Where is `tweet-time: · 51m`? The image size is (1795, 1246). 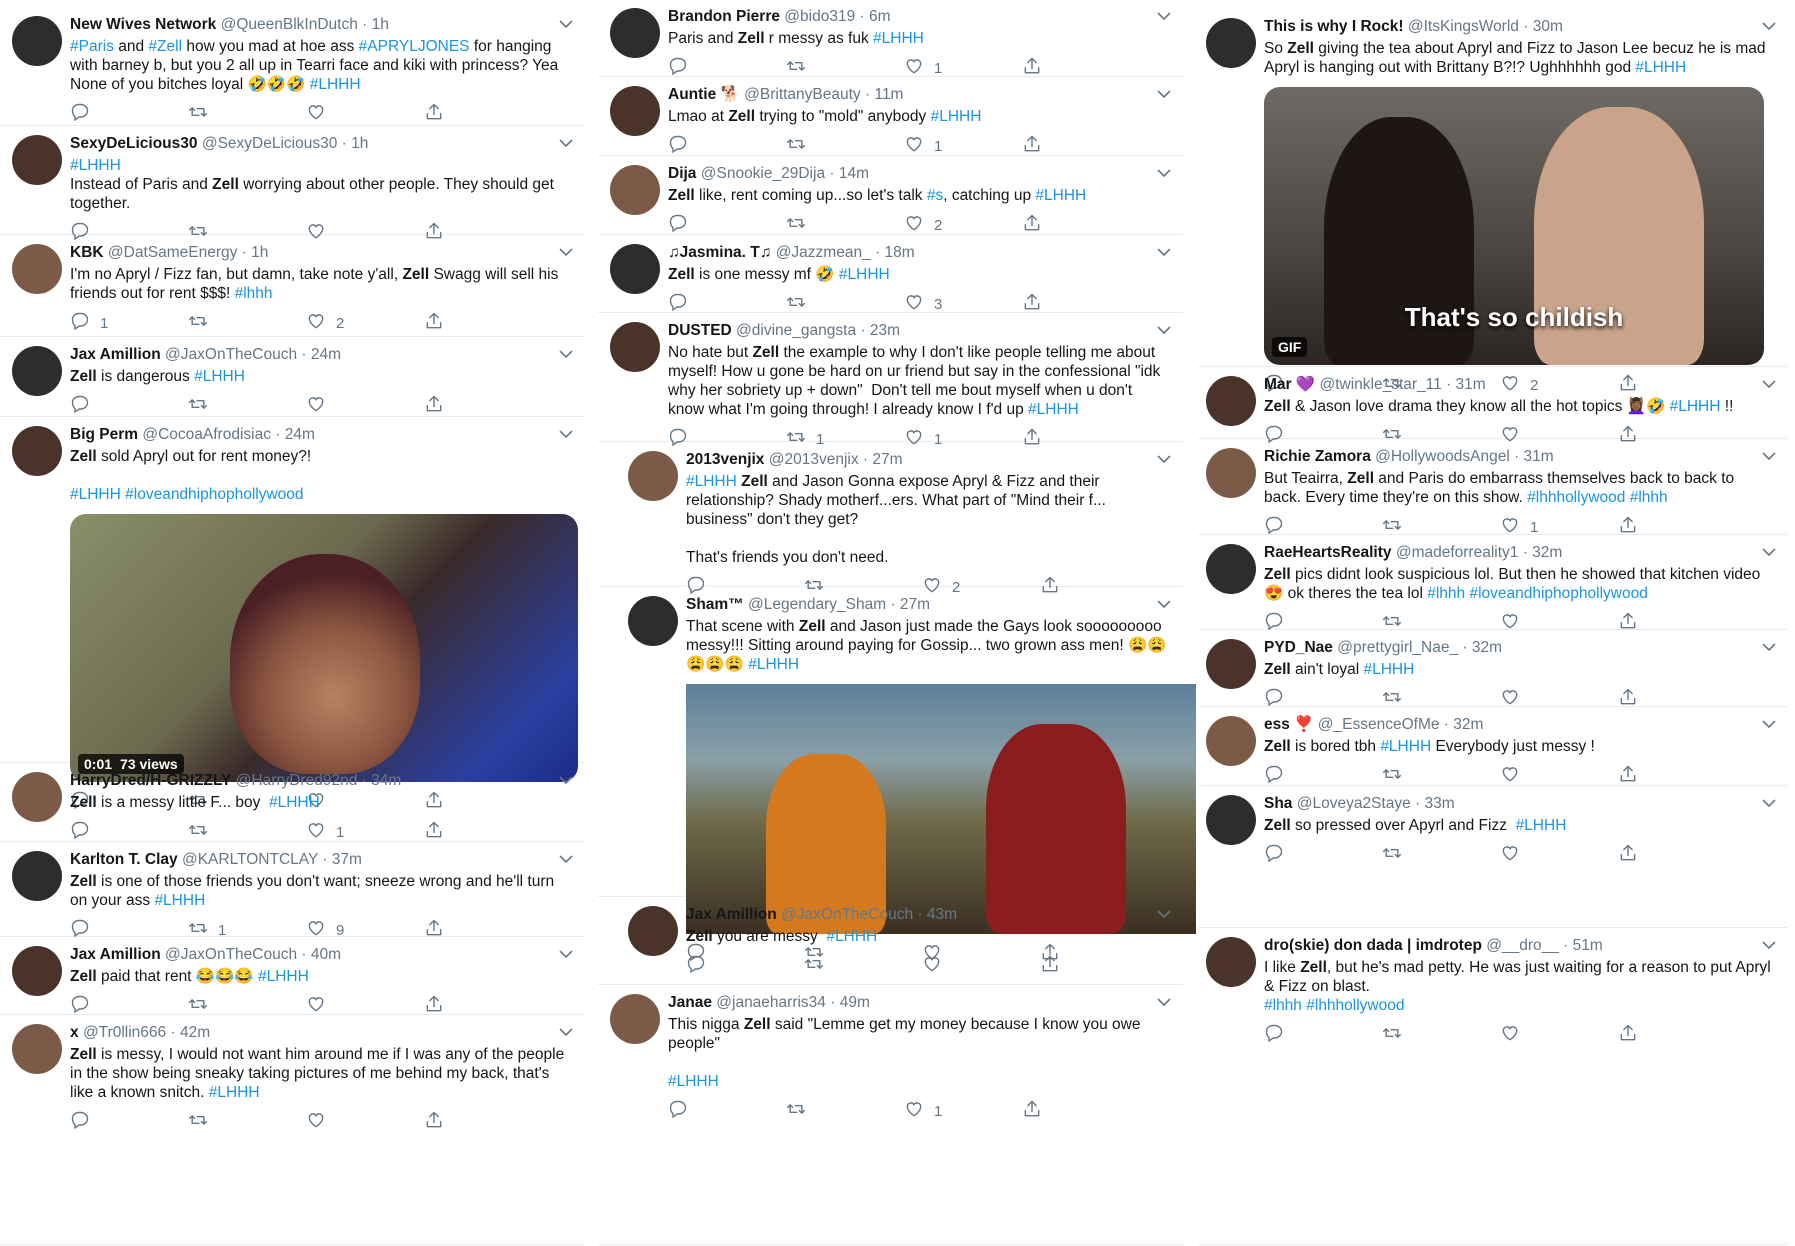 tweet-time: · 51m is located at coordinates (1583, 945).